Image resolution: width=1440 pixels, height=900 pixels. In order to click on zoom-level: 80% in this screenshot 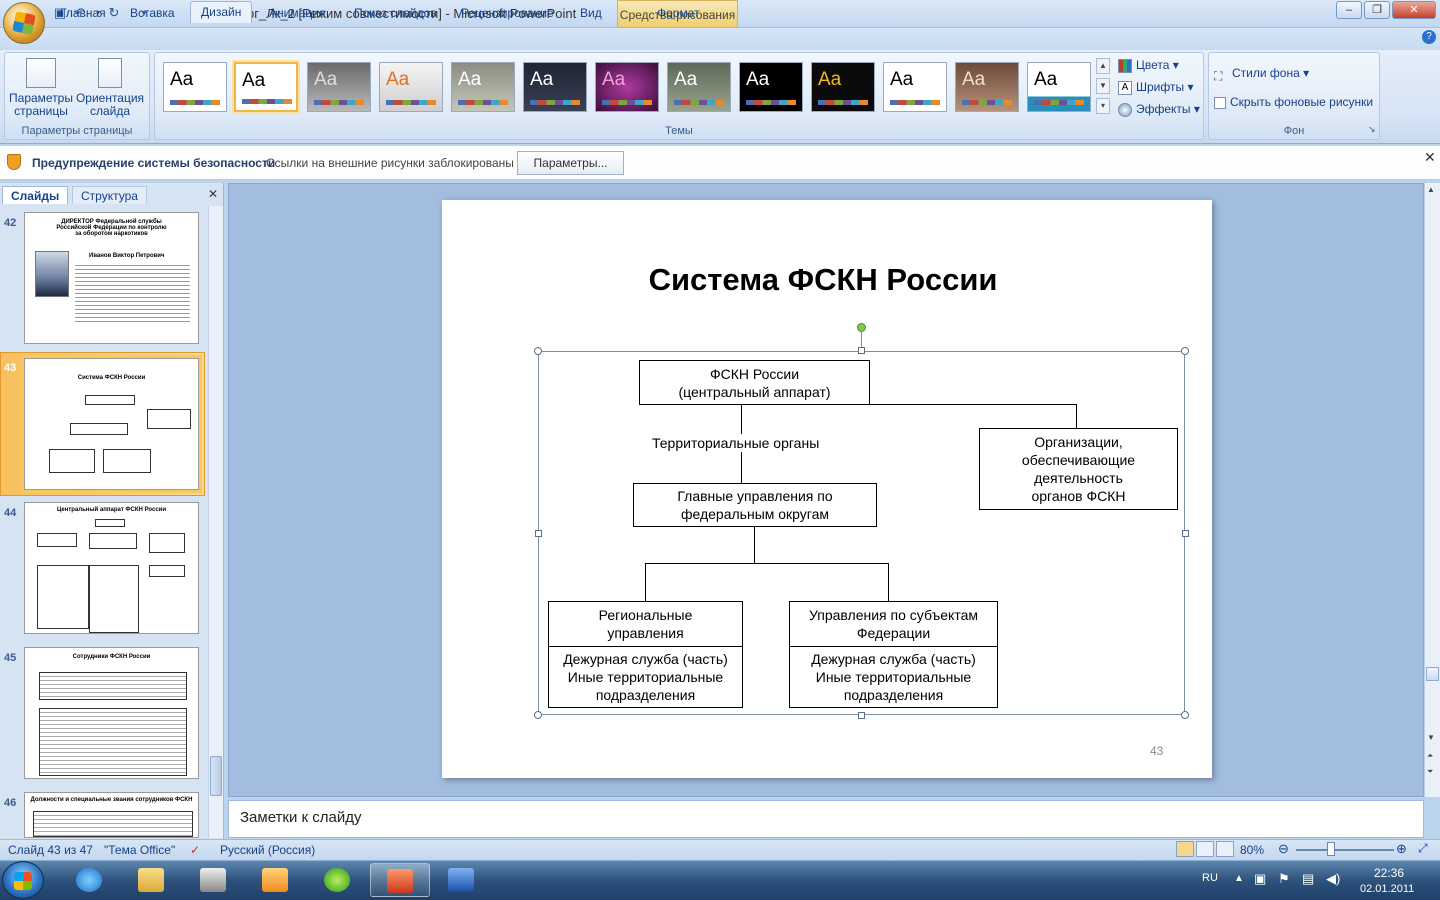, I will do `click(1252, 850)`.